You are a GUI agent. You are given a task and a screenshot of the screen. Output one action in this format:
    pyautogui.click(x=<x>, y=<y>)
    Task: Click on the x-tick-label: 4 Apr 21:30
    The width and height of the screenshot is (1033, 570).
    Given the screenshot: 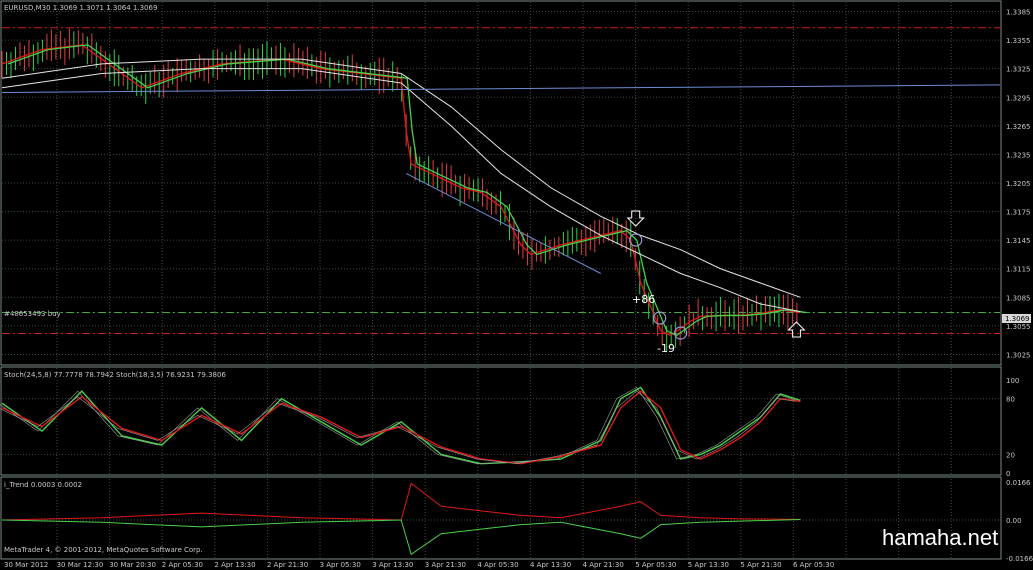 What is the action you would take?
    pyautogui.click(x=603, y=565)
    